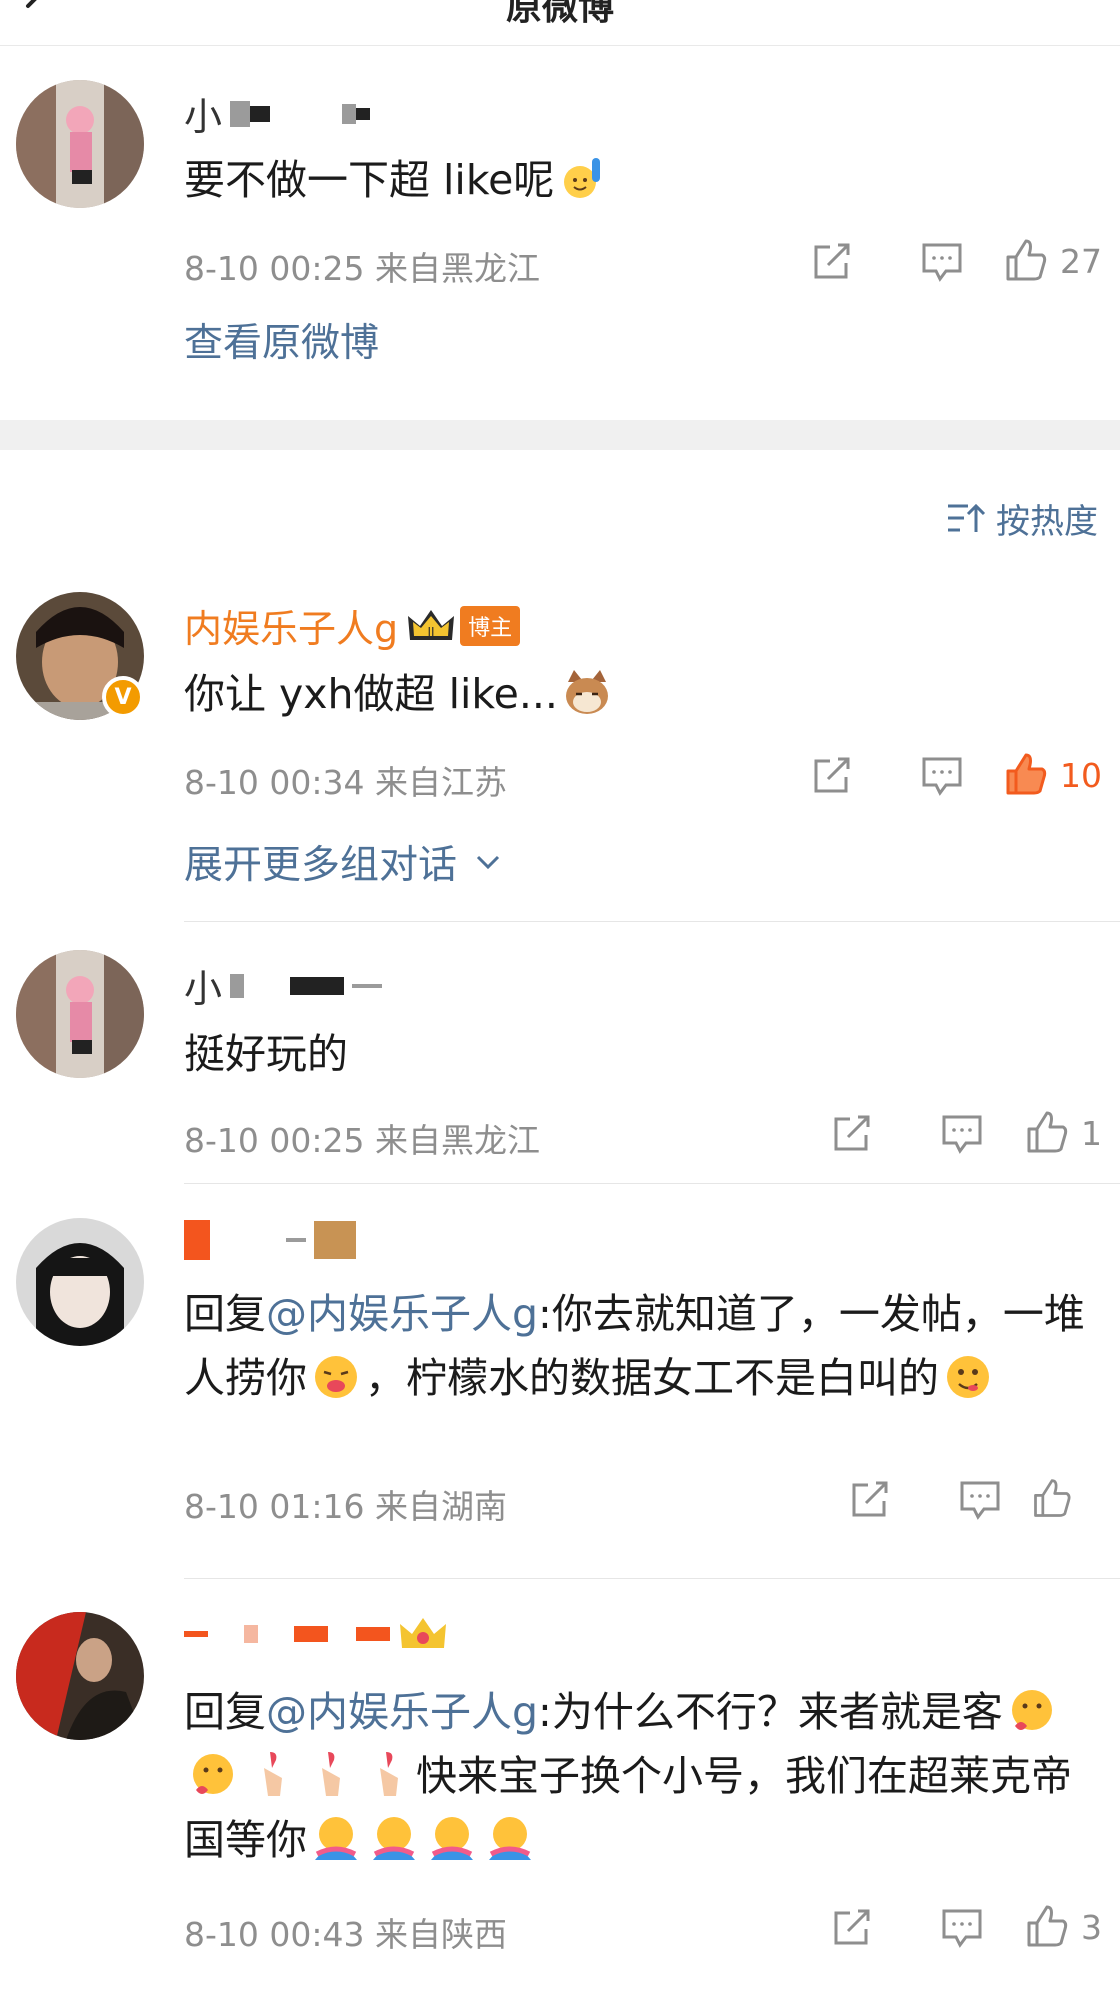 Image resolution: width=1120 pixels, height=1992 pixels. I want to click on expand-conversation-link: 展开更多组对话, so click(343, 862).